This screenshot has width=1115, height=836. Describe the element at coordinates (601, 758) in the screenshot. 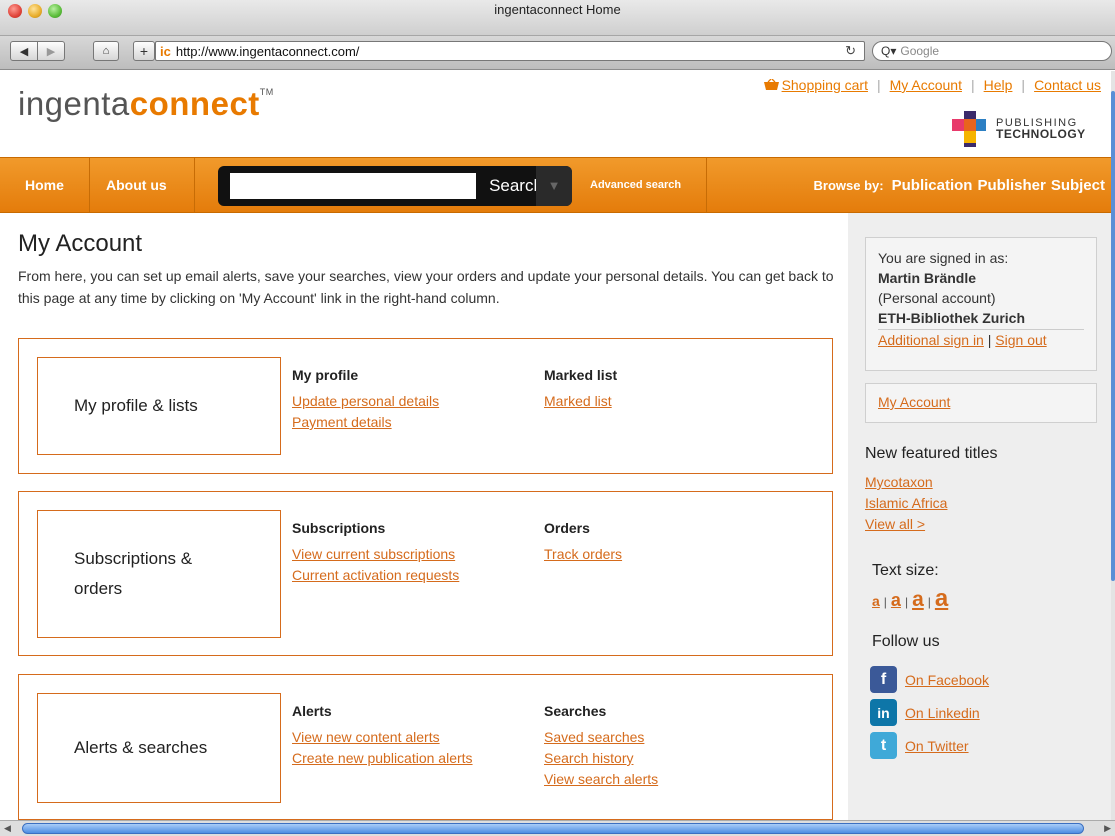

I see `search-history-link: Search history` at that location.